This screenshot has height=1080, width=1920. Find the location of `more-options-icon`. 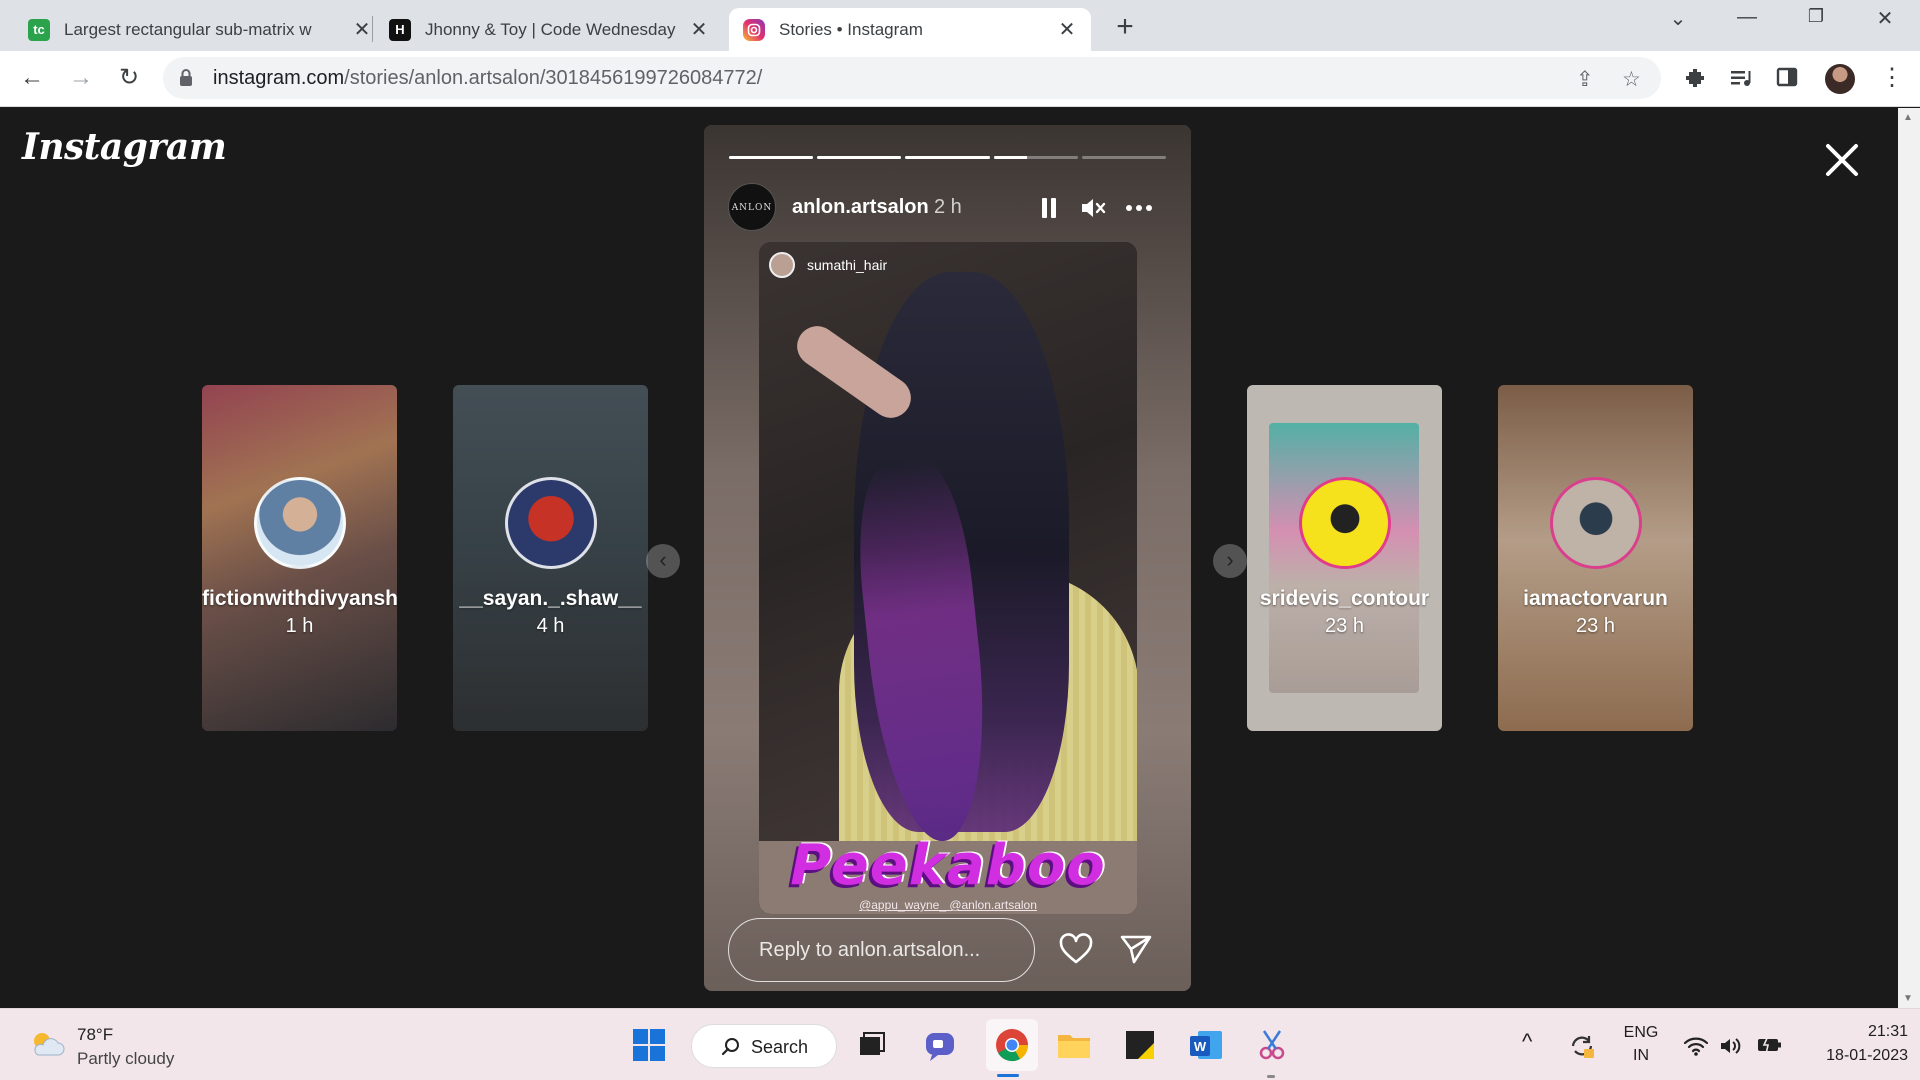

more-options-icon is located at coordinates (1139, 208).